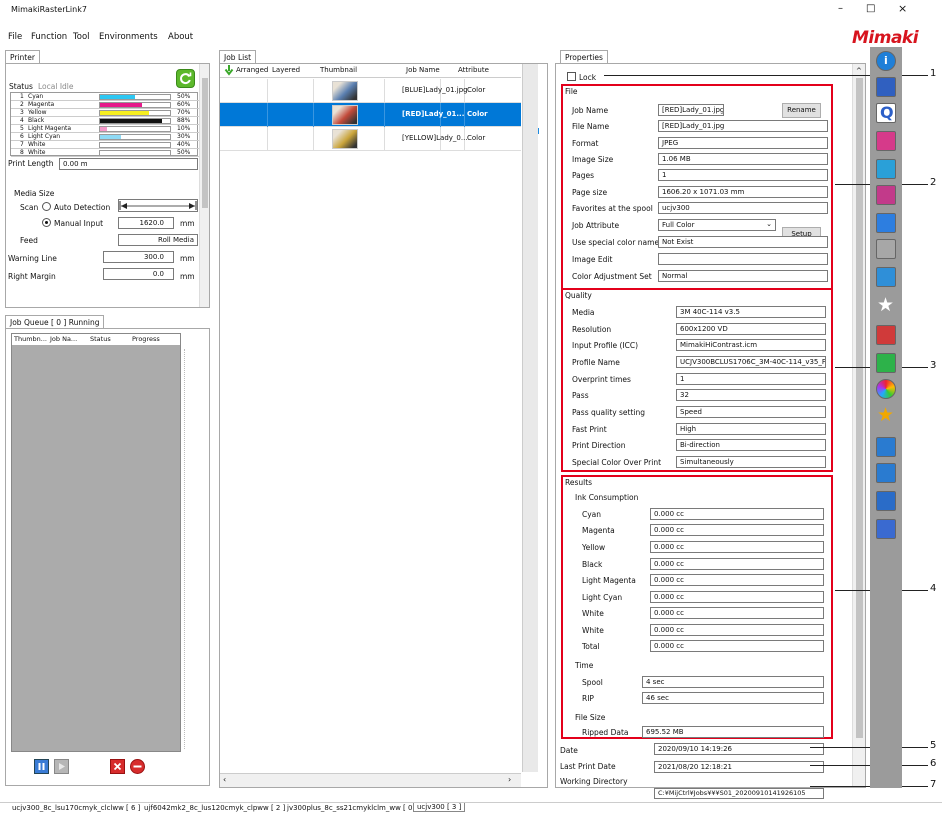  Describe the element at coordinates (370, 115) in the screenshot. I see `job-row: [RED]Lady_01... Color` at that location.